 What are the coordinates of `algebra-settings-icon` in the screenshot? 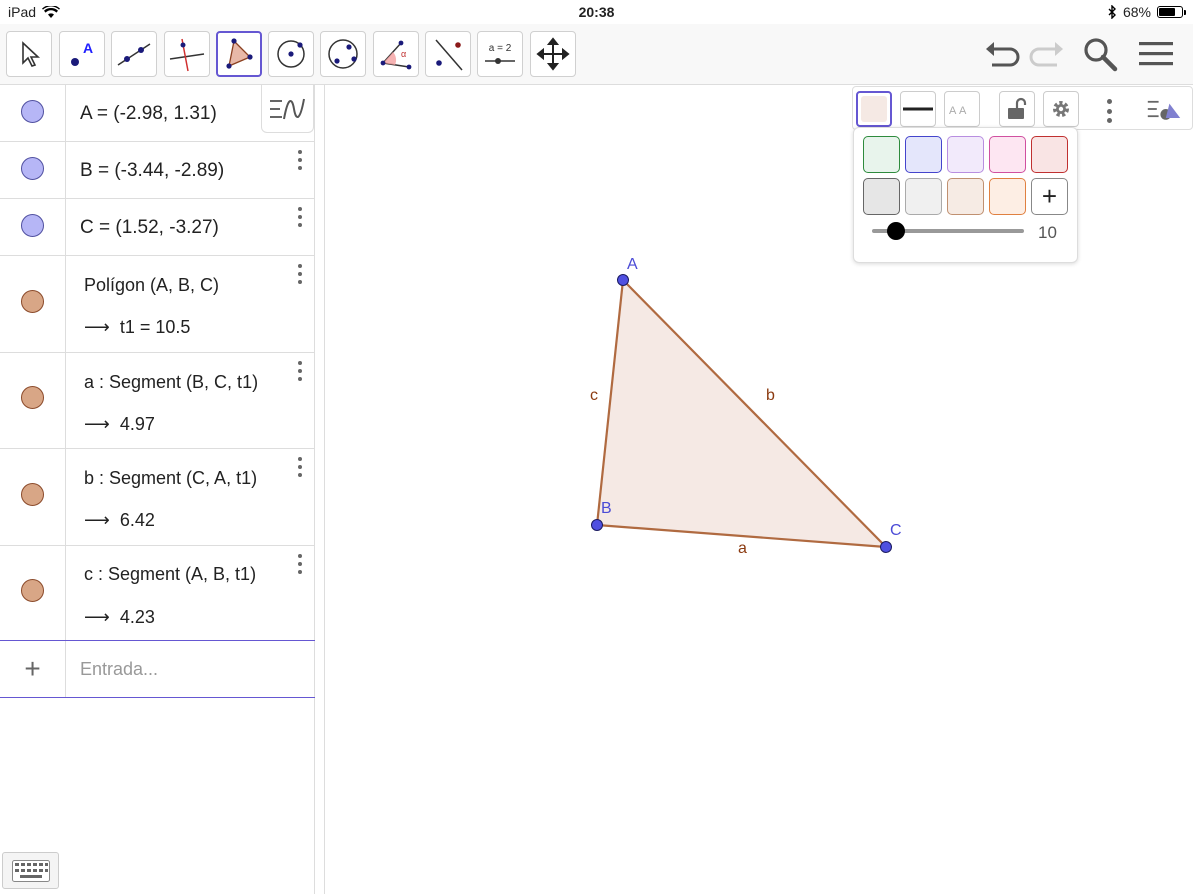 It's located at (287, 108).